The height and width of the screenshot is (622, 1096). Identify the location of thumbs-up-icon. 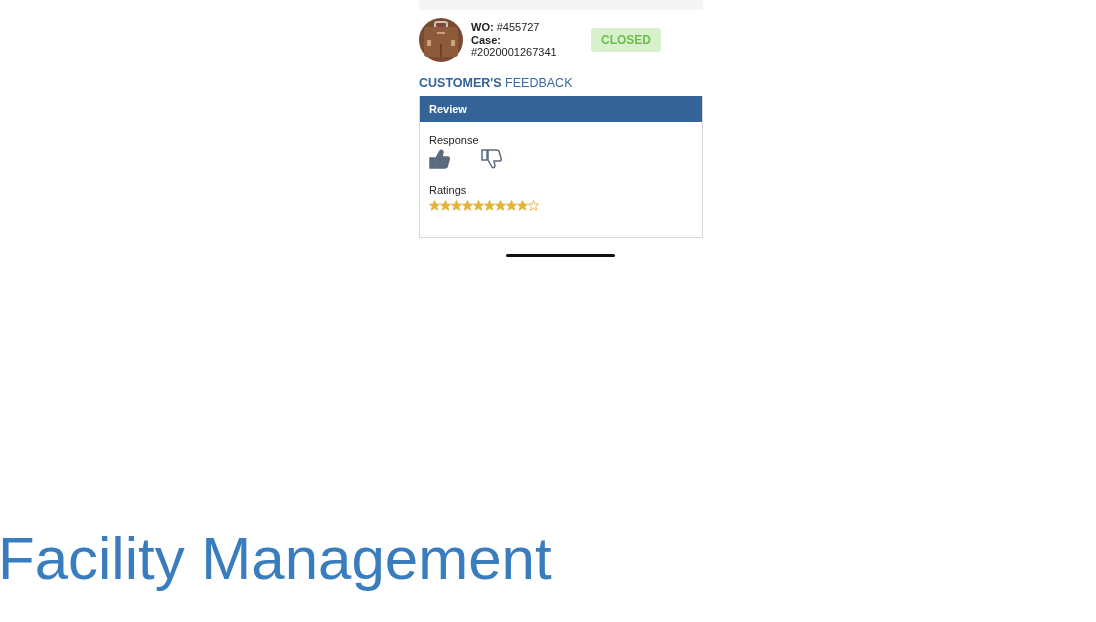
(440, 159).